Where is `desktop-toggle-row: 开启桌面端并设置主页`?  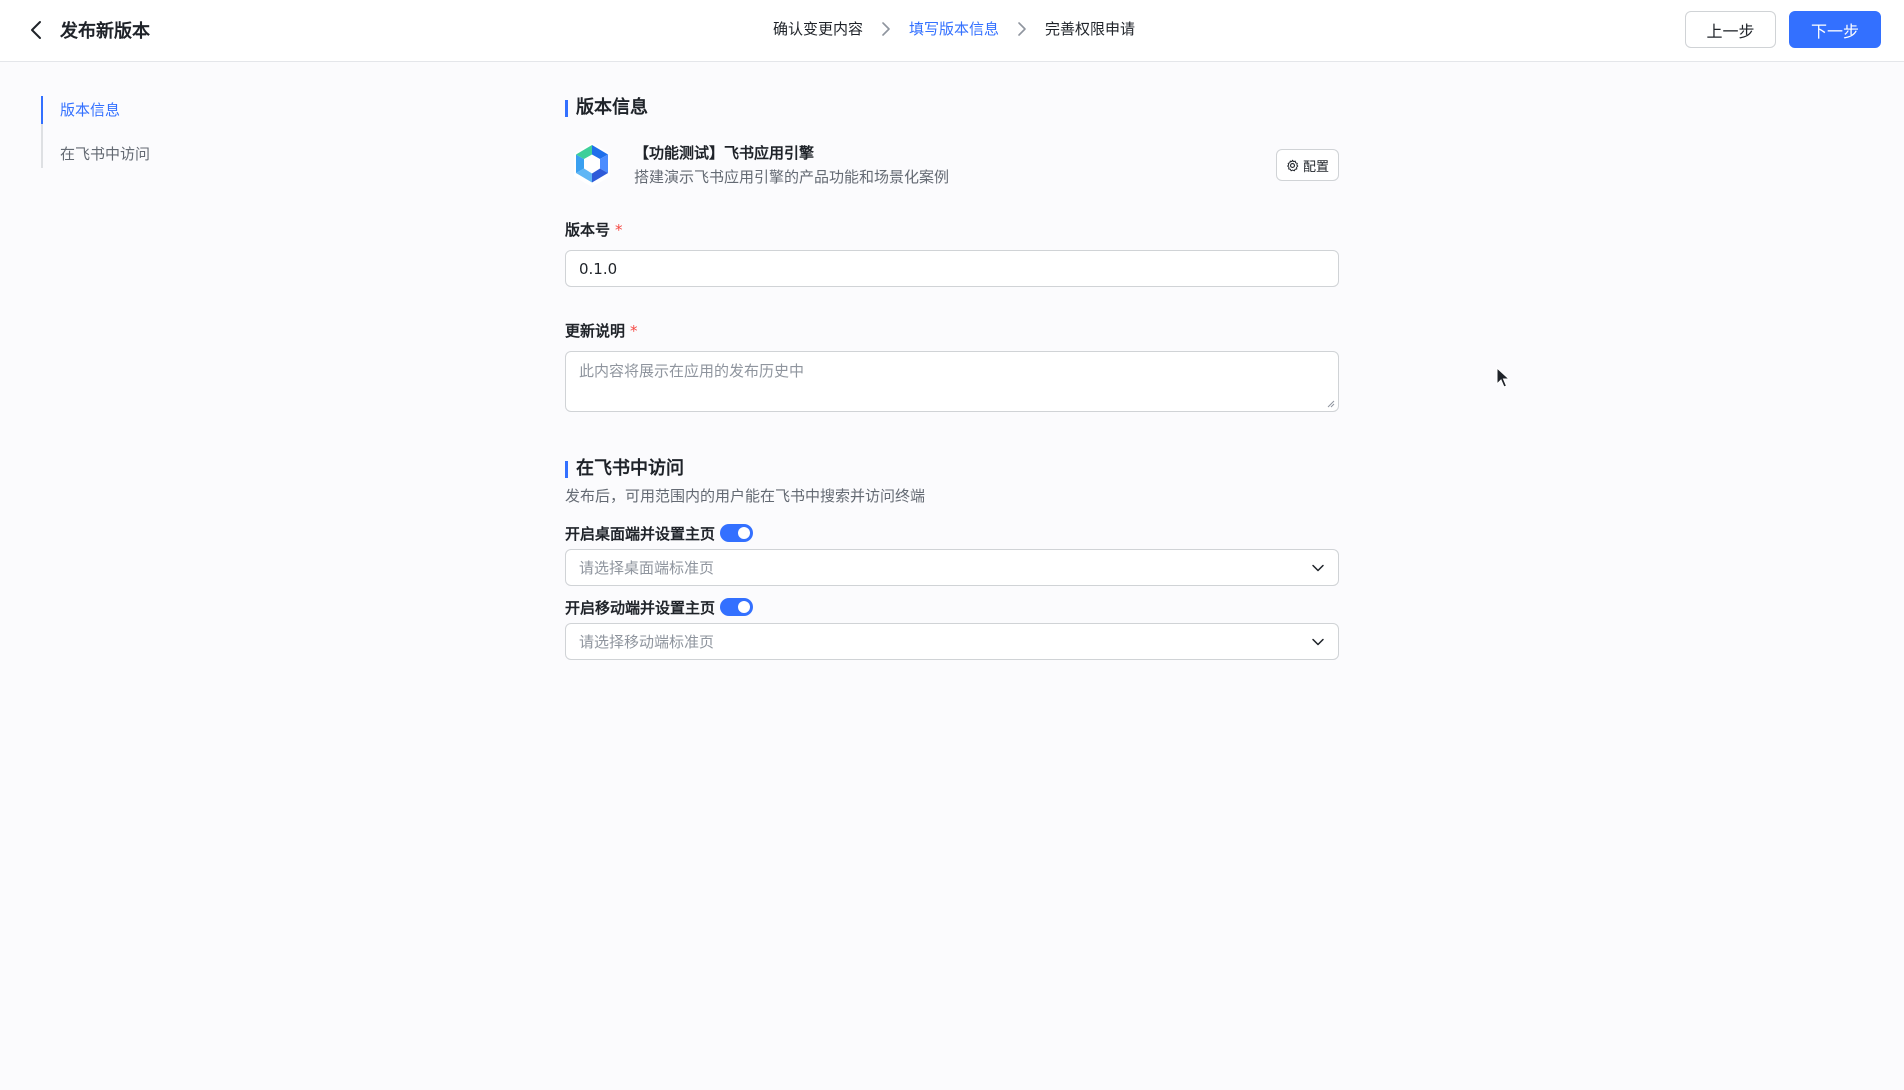
desktop-toggle-row: 开启桌面端并设置主页 is located at coordinates (952, 533).